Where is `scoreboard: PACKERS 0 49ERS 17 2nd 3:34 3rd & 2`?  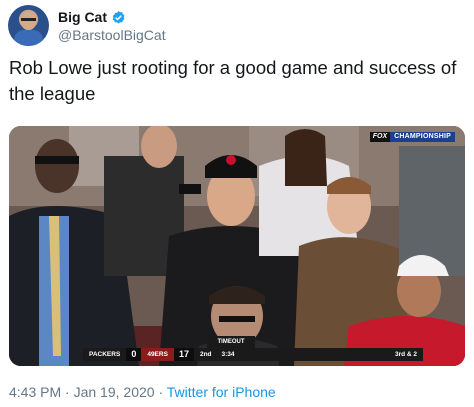 scoreboard: PACKERS 0 49ERS 17 2nd 3:34 3rd & 2 is located at coordinates (253, 354).